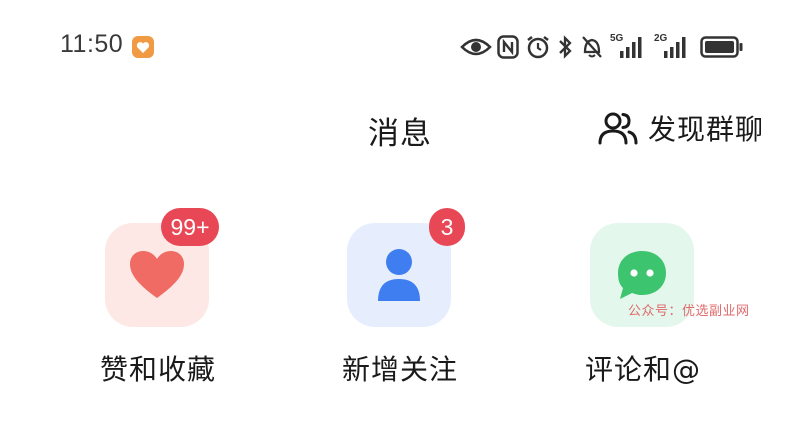 The height and width of the screenshot is (441, 800). What do you see at coordinates (642, 369) in the screenshot?
I see `comments-and-mentions-label: 评论和@` at bounding box center [642, 369].